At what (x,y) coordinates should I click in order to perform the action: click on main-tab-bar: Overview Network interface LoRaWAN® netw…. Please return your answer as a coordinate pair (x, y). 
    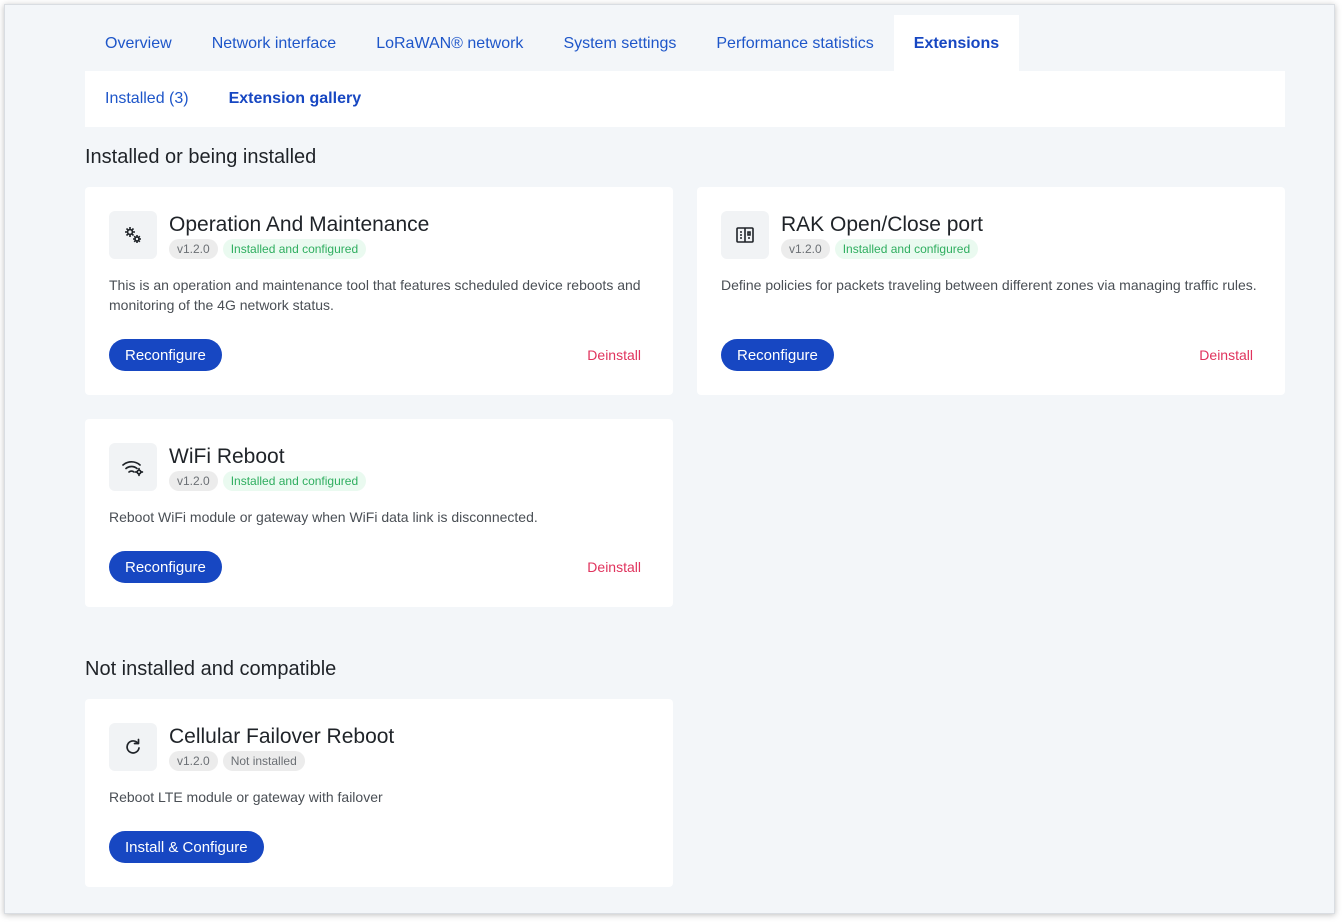
    Looking at the image, I should click on (552, 43).